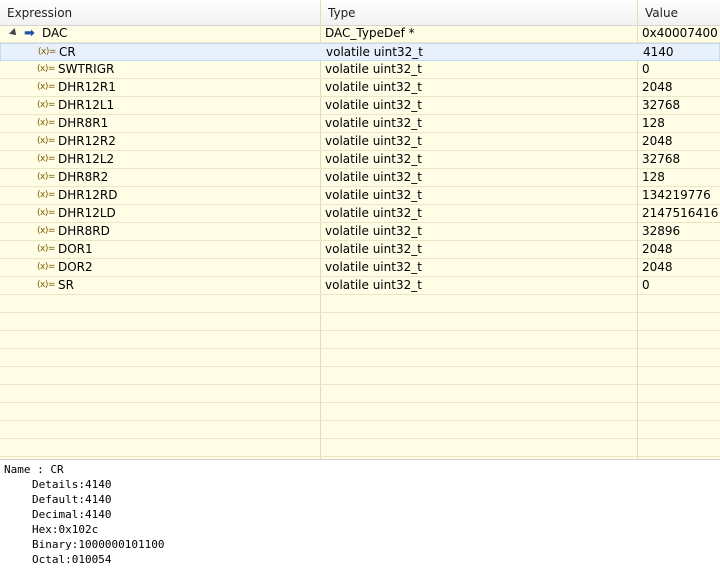  Describe the element at coordinates (67, 52) in the screenshot. I see `expression-name: CR` at that location.